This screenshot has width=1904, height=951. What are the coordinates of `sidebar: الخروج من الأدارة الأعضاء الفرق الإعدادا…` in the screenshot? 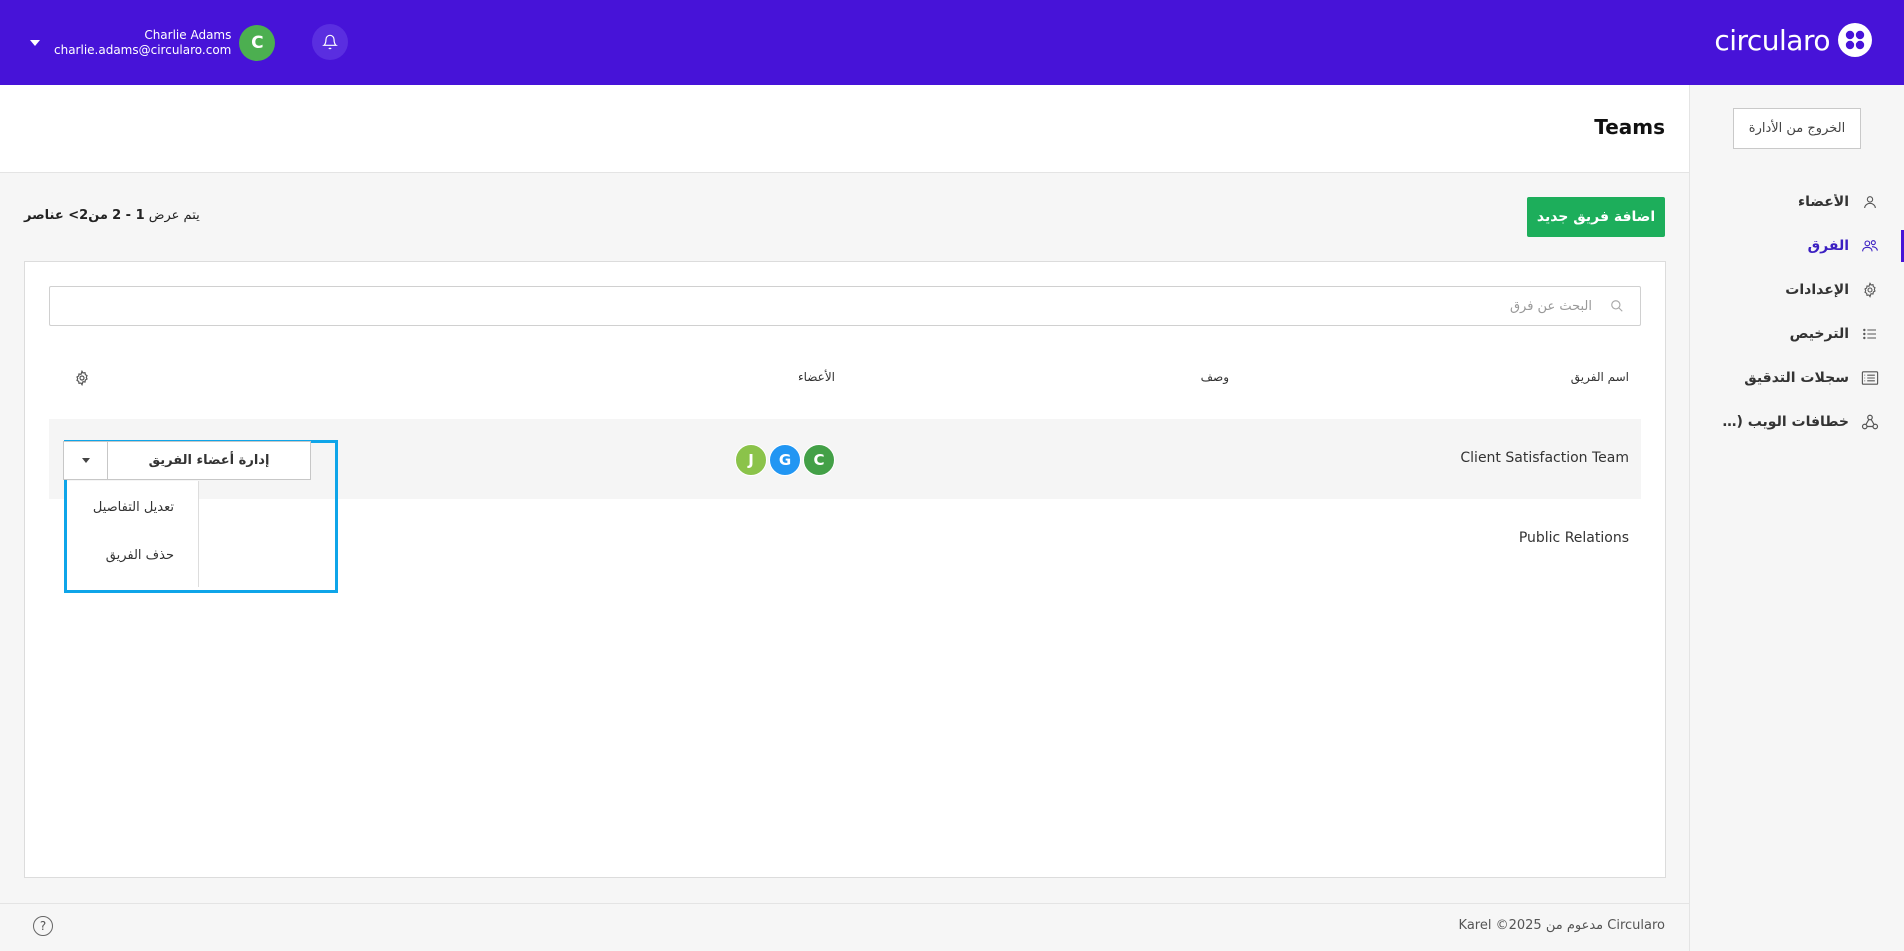 It's located at (1796, 518).